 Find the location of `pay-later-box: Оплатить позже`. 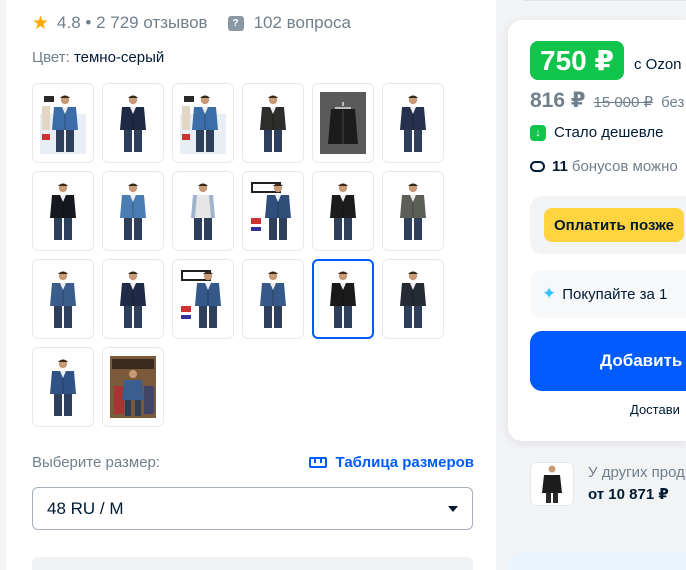

pay-later-box: Оплатить позже is located at coordinates (608, 225).